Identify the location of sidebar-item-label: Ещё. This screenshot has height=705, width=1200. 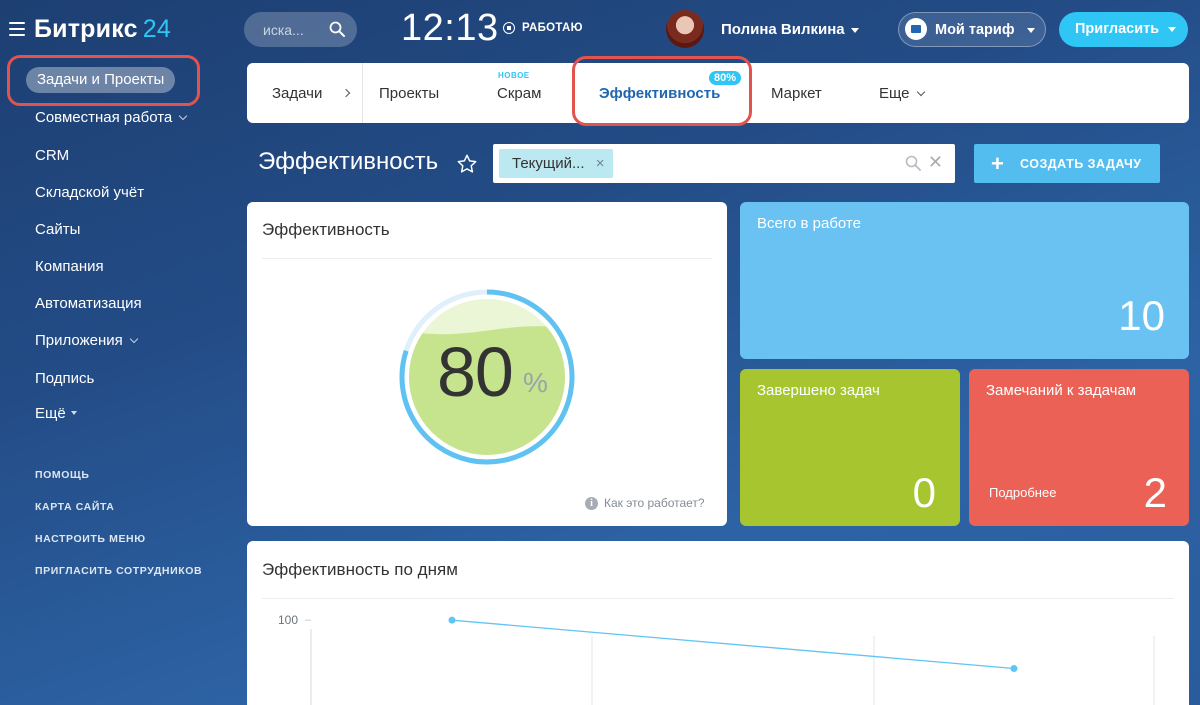
(50, 413).